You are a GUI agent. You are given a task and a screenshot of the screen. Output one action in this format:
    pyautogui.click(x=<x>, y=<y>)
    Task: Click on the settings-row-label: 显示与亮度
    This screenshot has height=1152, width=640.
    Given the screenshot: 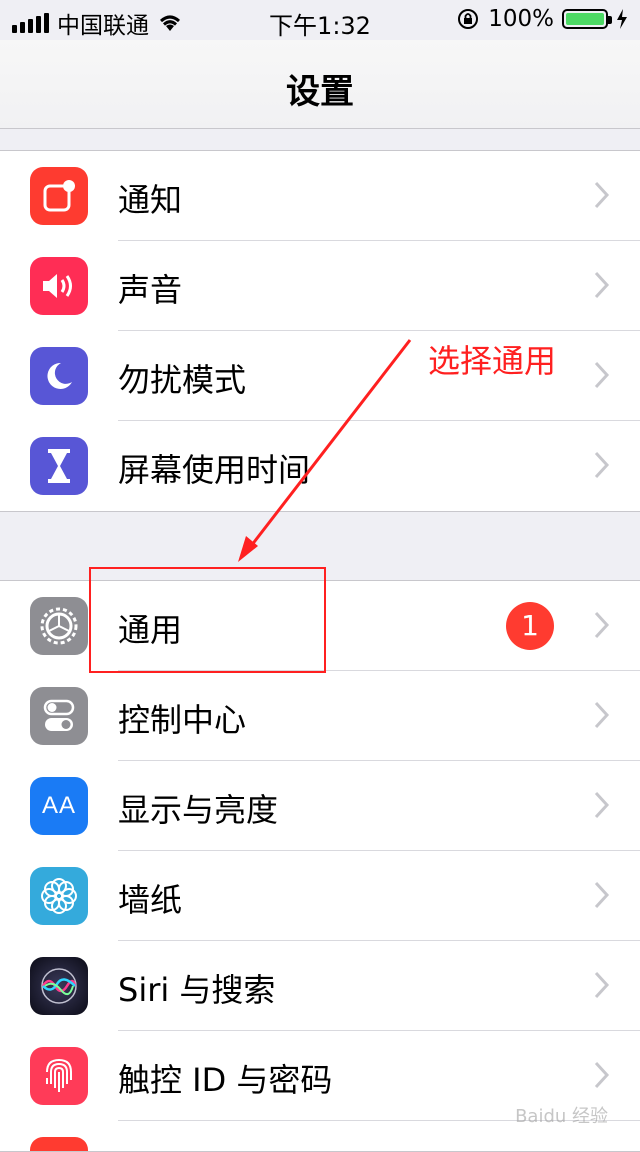 What is the action you would take?
    pyautogui.click(x=198, y=810)
    